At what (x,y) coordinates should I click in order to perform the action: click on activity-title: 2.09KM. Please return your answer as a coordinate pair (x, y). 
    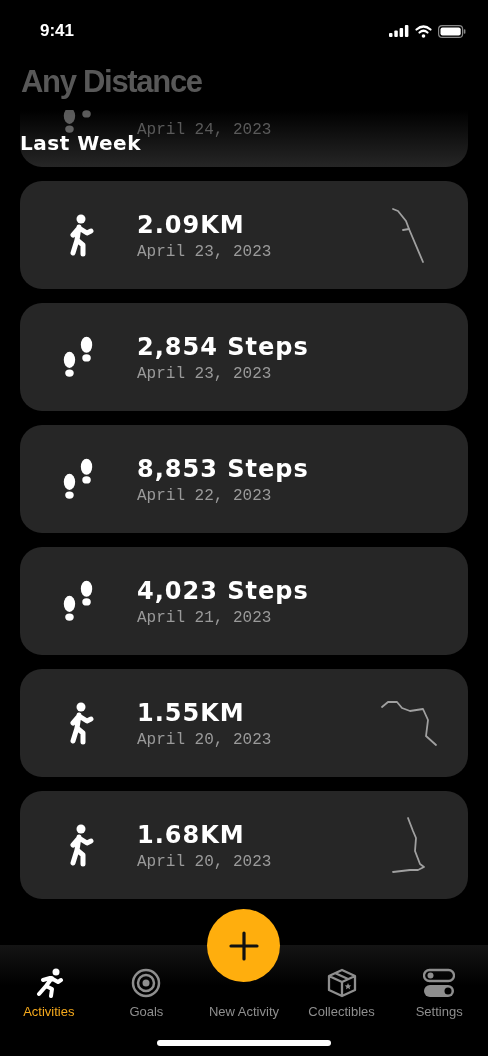
    Looking at the image, I should click on (191, 224).